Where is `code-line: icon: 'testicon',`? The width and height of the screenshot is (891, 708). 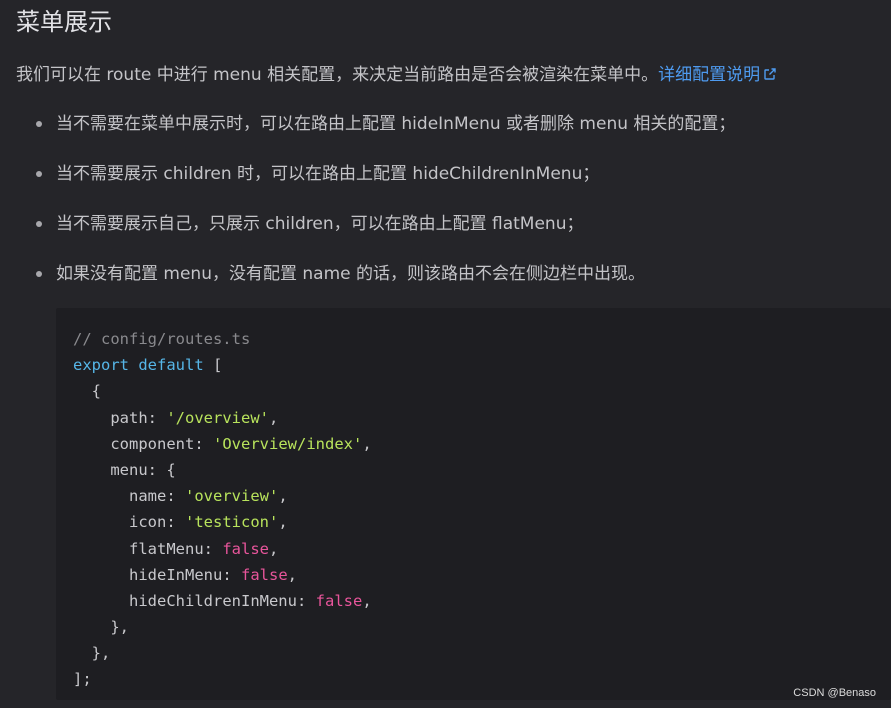 code-line: icon: 'testicon', is located at coordinates (208, 522).